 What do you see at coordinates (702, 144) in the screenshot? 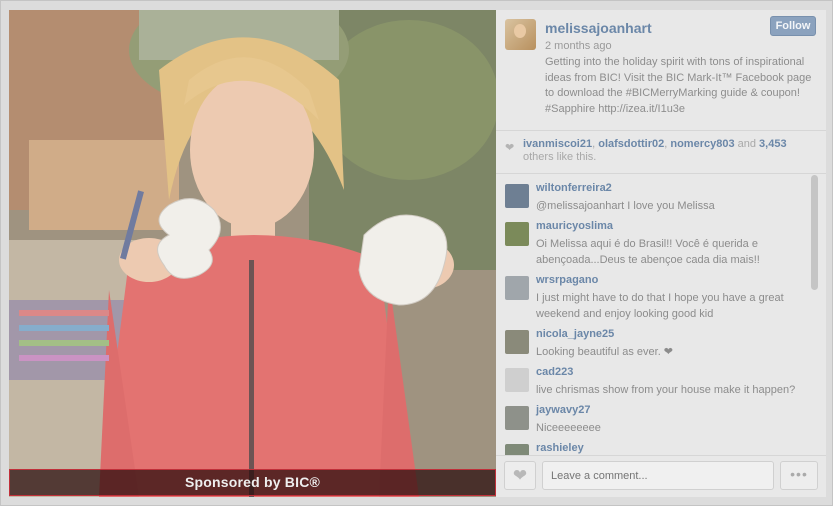
I see `liker-link: nomercy803` at bounding box center [702, 144].